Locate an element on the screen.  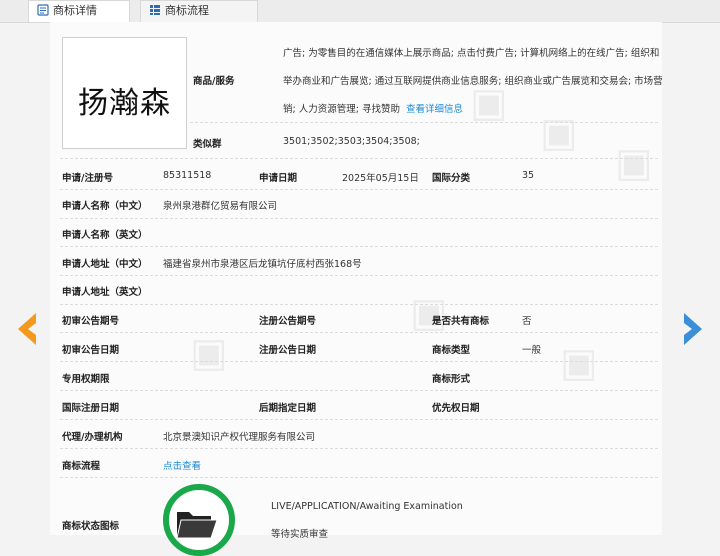
later-date-label: 后期指定日期 is located at coordinates (288, 408).